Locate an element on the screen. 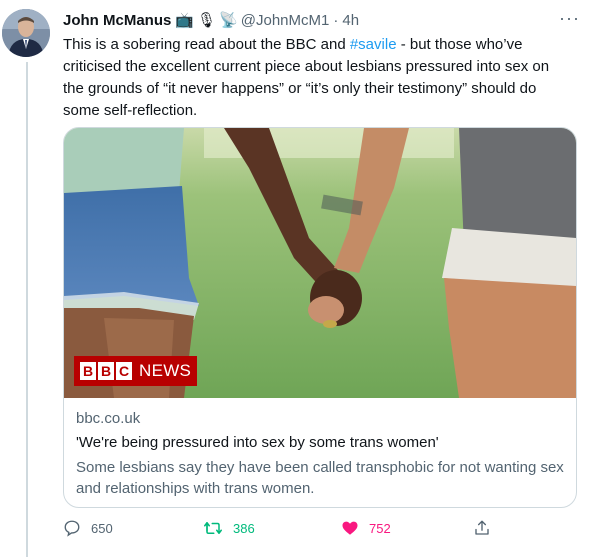 The height and width of the screenshot is (557, 600). more-icon: ··· is located at coordinates (569, 18).